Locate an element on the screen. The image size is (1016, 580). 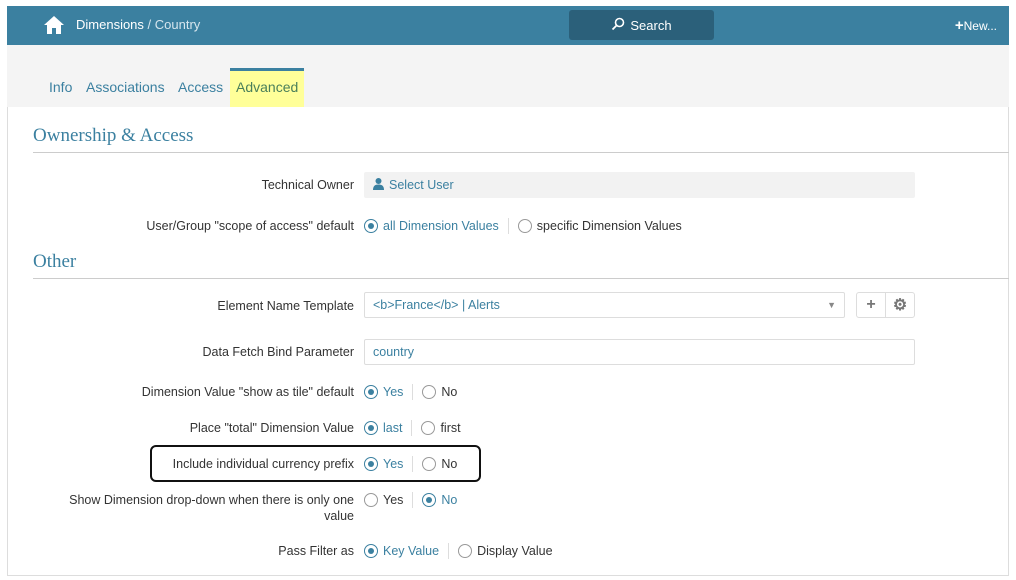
pass-filter-radio-group: Key Value Display Value is located at coordinates (458, 551).